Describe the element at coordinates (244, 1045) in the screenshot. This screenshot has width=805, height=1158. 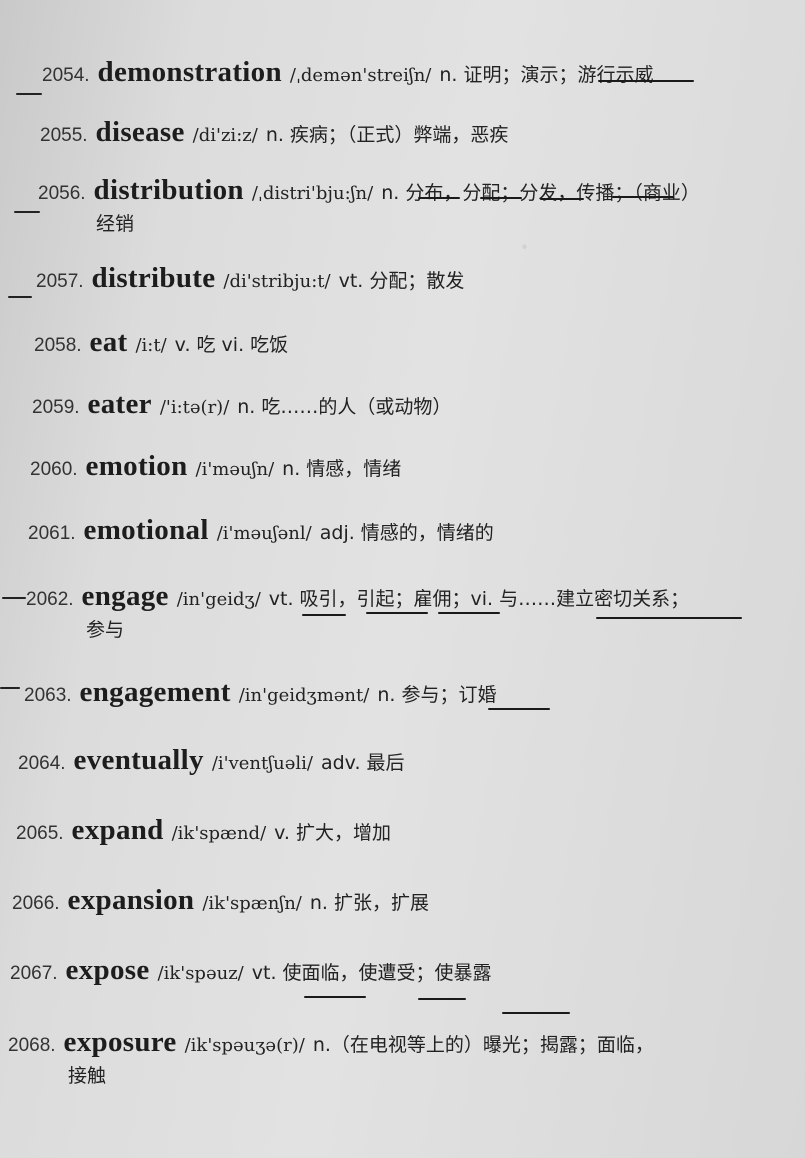
I see `entry-phonetic: /ik'spəuʒə(r)/` at that location.